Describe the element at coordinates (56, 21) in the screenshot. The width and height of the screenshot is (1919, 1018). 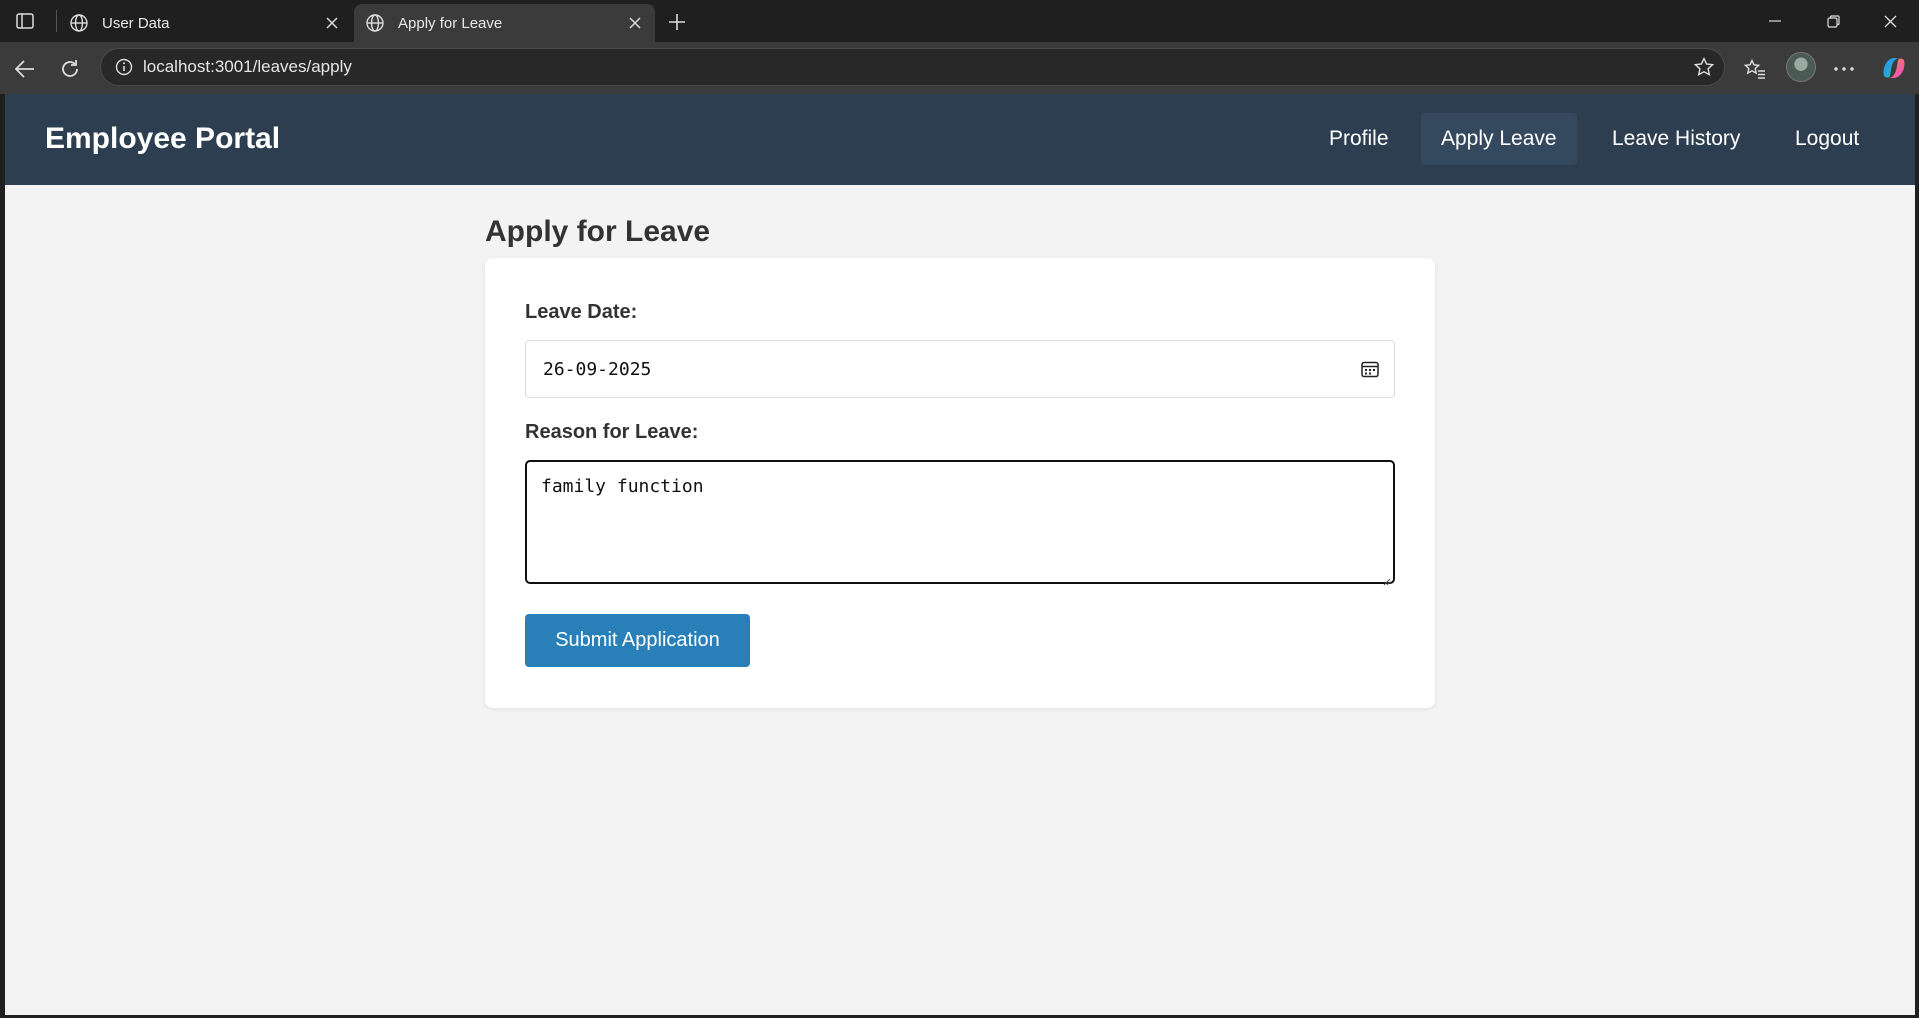
I see `tab-separator` at that location.